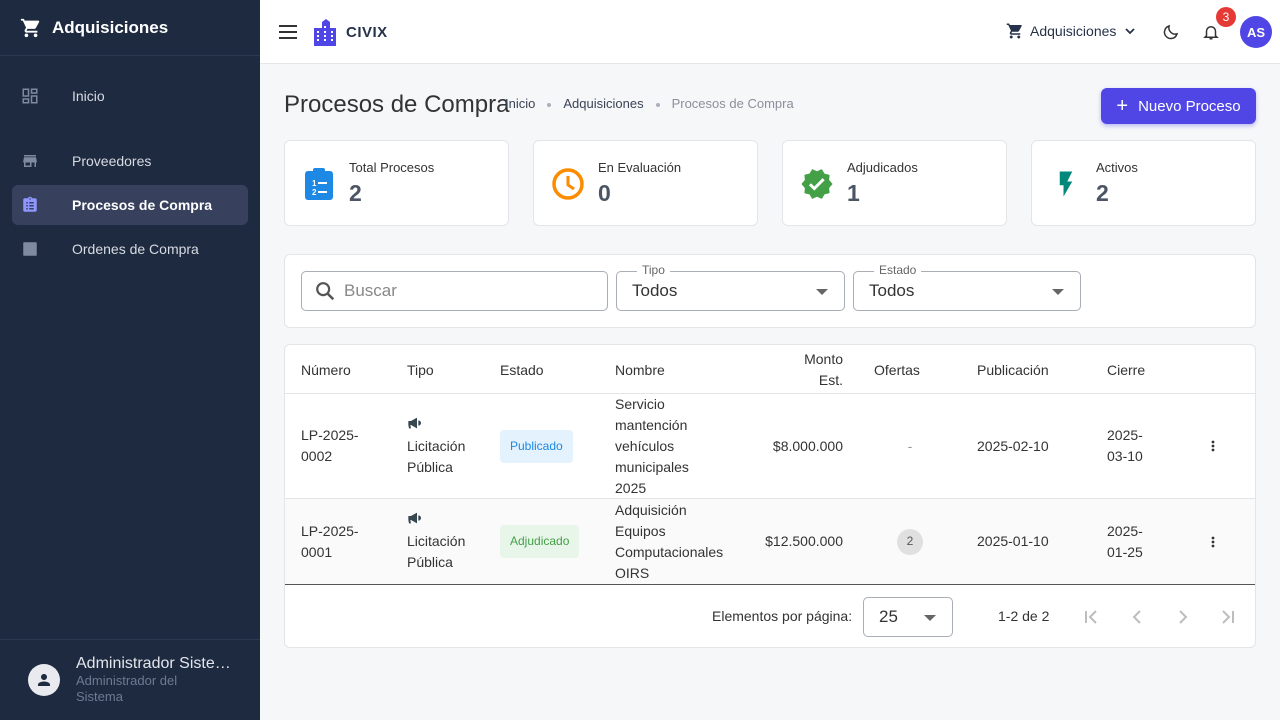 This screenshot has height=720, width=1280. I want to click on cell-tipo: Licitación Pública, so click(436, 541).